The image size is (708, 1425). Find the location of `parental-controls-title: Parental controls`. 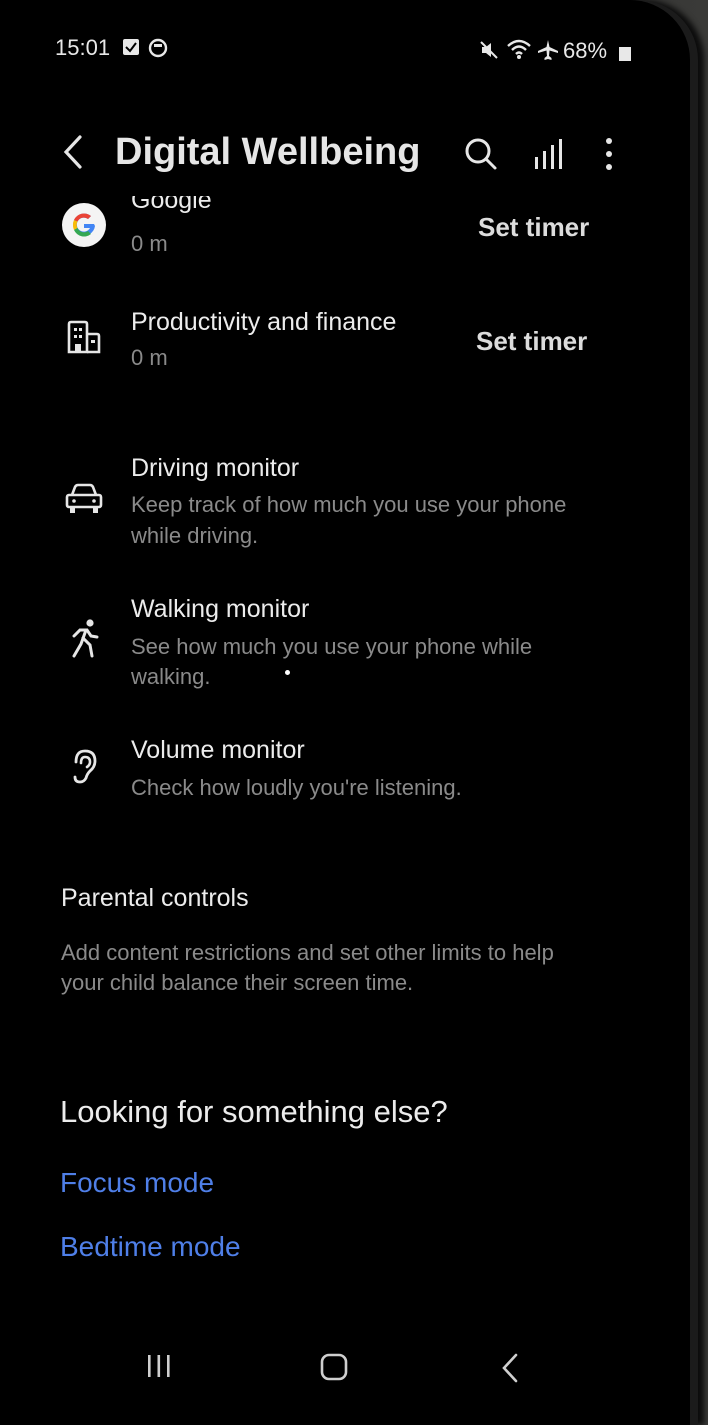

parental-controls-title: Parental controls is located at coordinates (155, 898).